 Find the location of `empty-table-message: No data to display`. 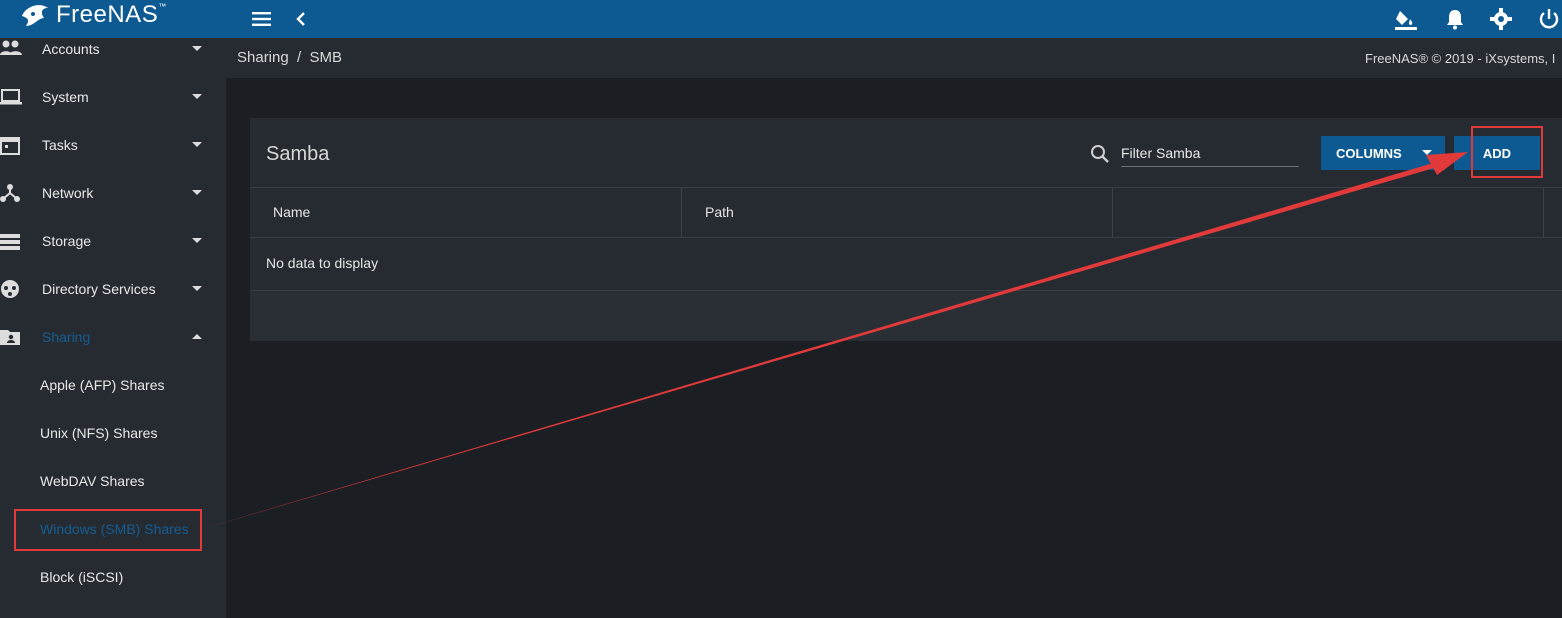

empty-table-message: No data to display is located at coordinates (322, 263).